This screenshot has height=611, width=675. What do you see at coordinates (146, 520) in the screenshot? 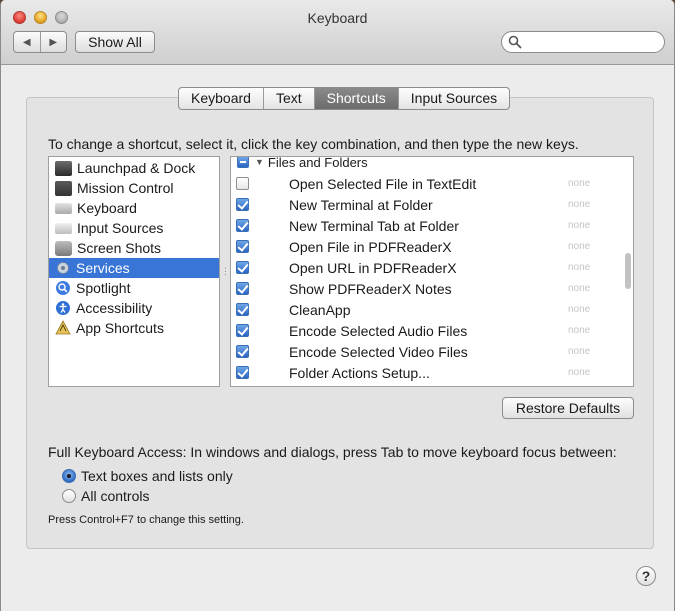
I see `keyboard-access-hint: Press Control+F7 to change this setting.` at bounding box center [146, 520].